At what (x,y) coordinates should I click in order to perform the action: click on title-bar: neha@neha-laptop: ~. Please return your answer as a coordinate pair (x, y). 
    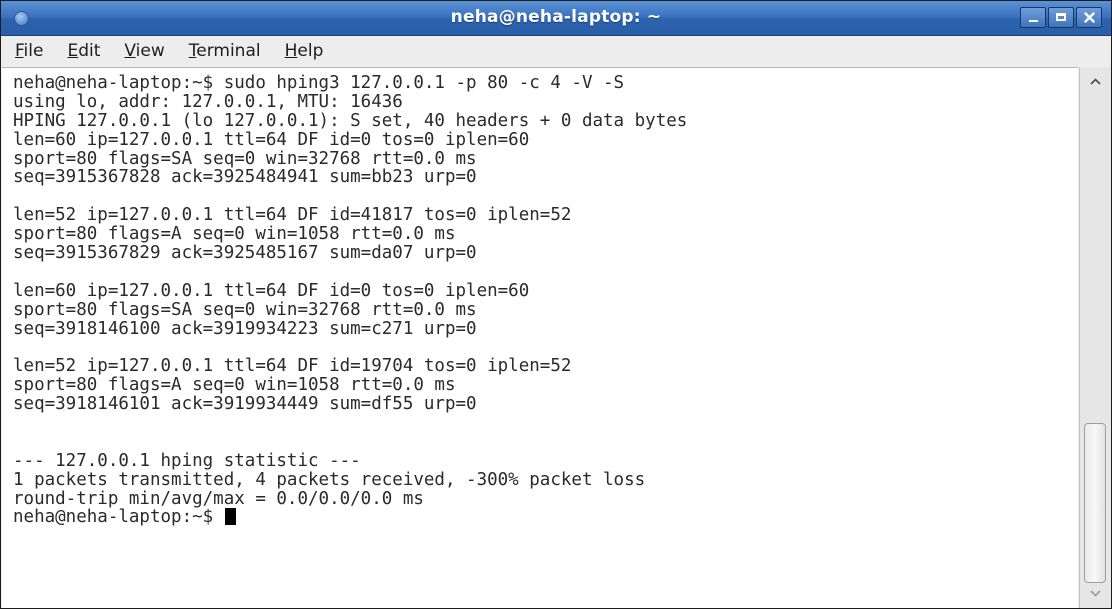
    Looking at the image, I should click on (556, 18).